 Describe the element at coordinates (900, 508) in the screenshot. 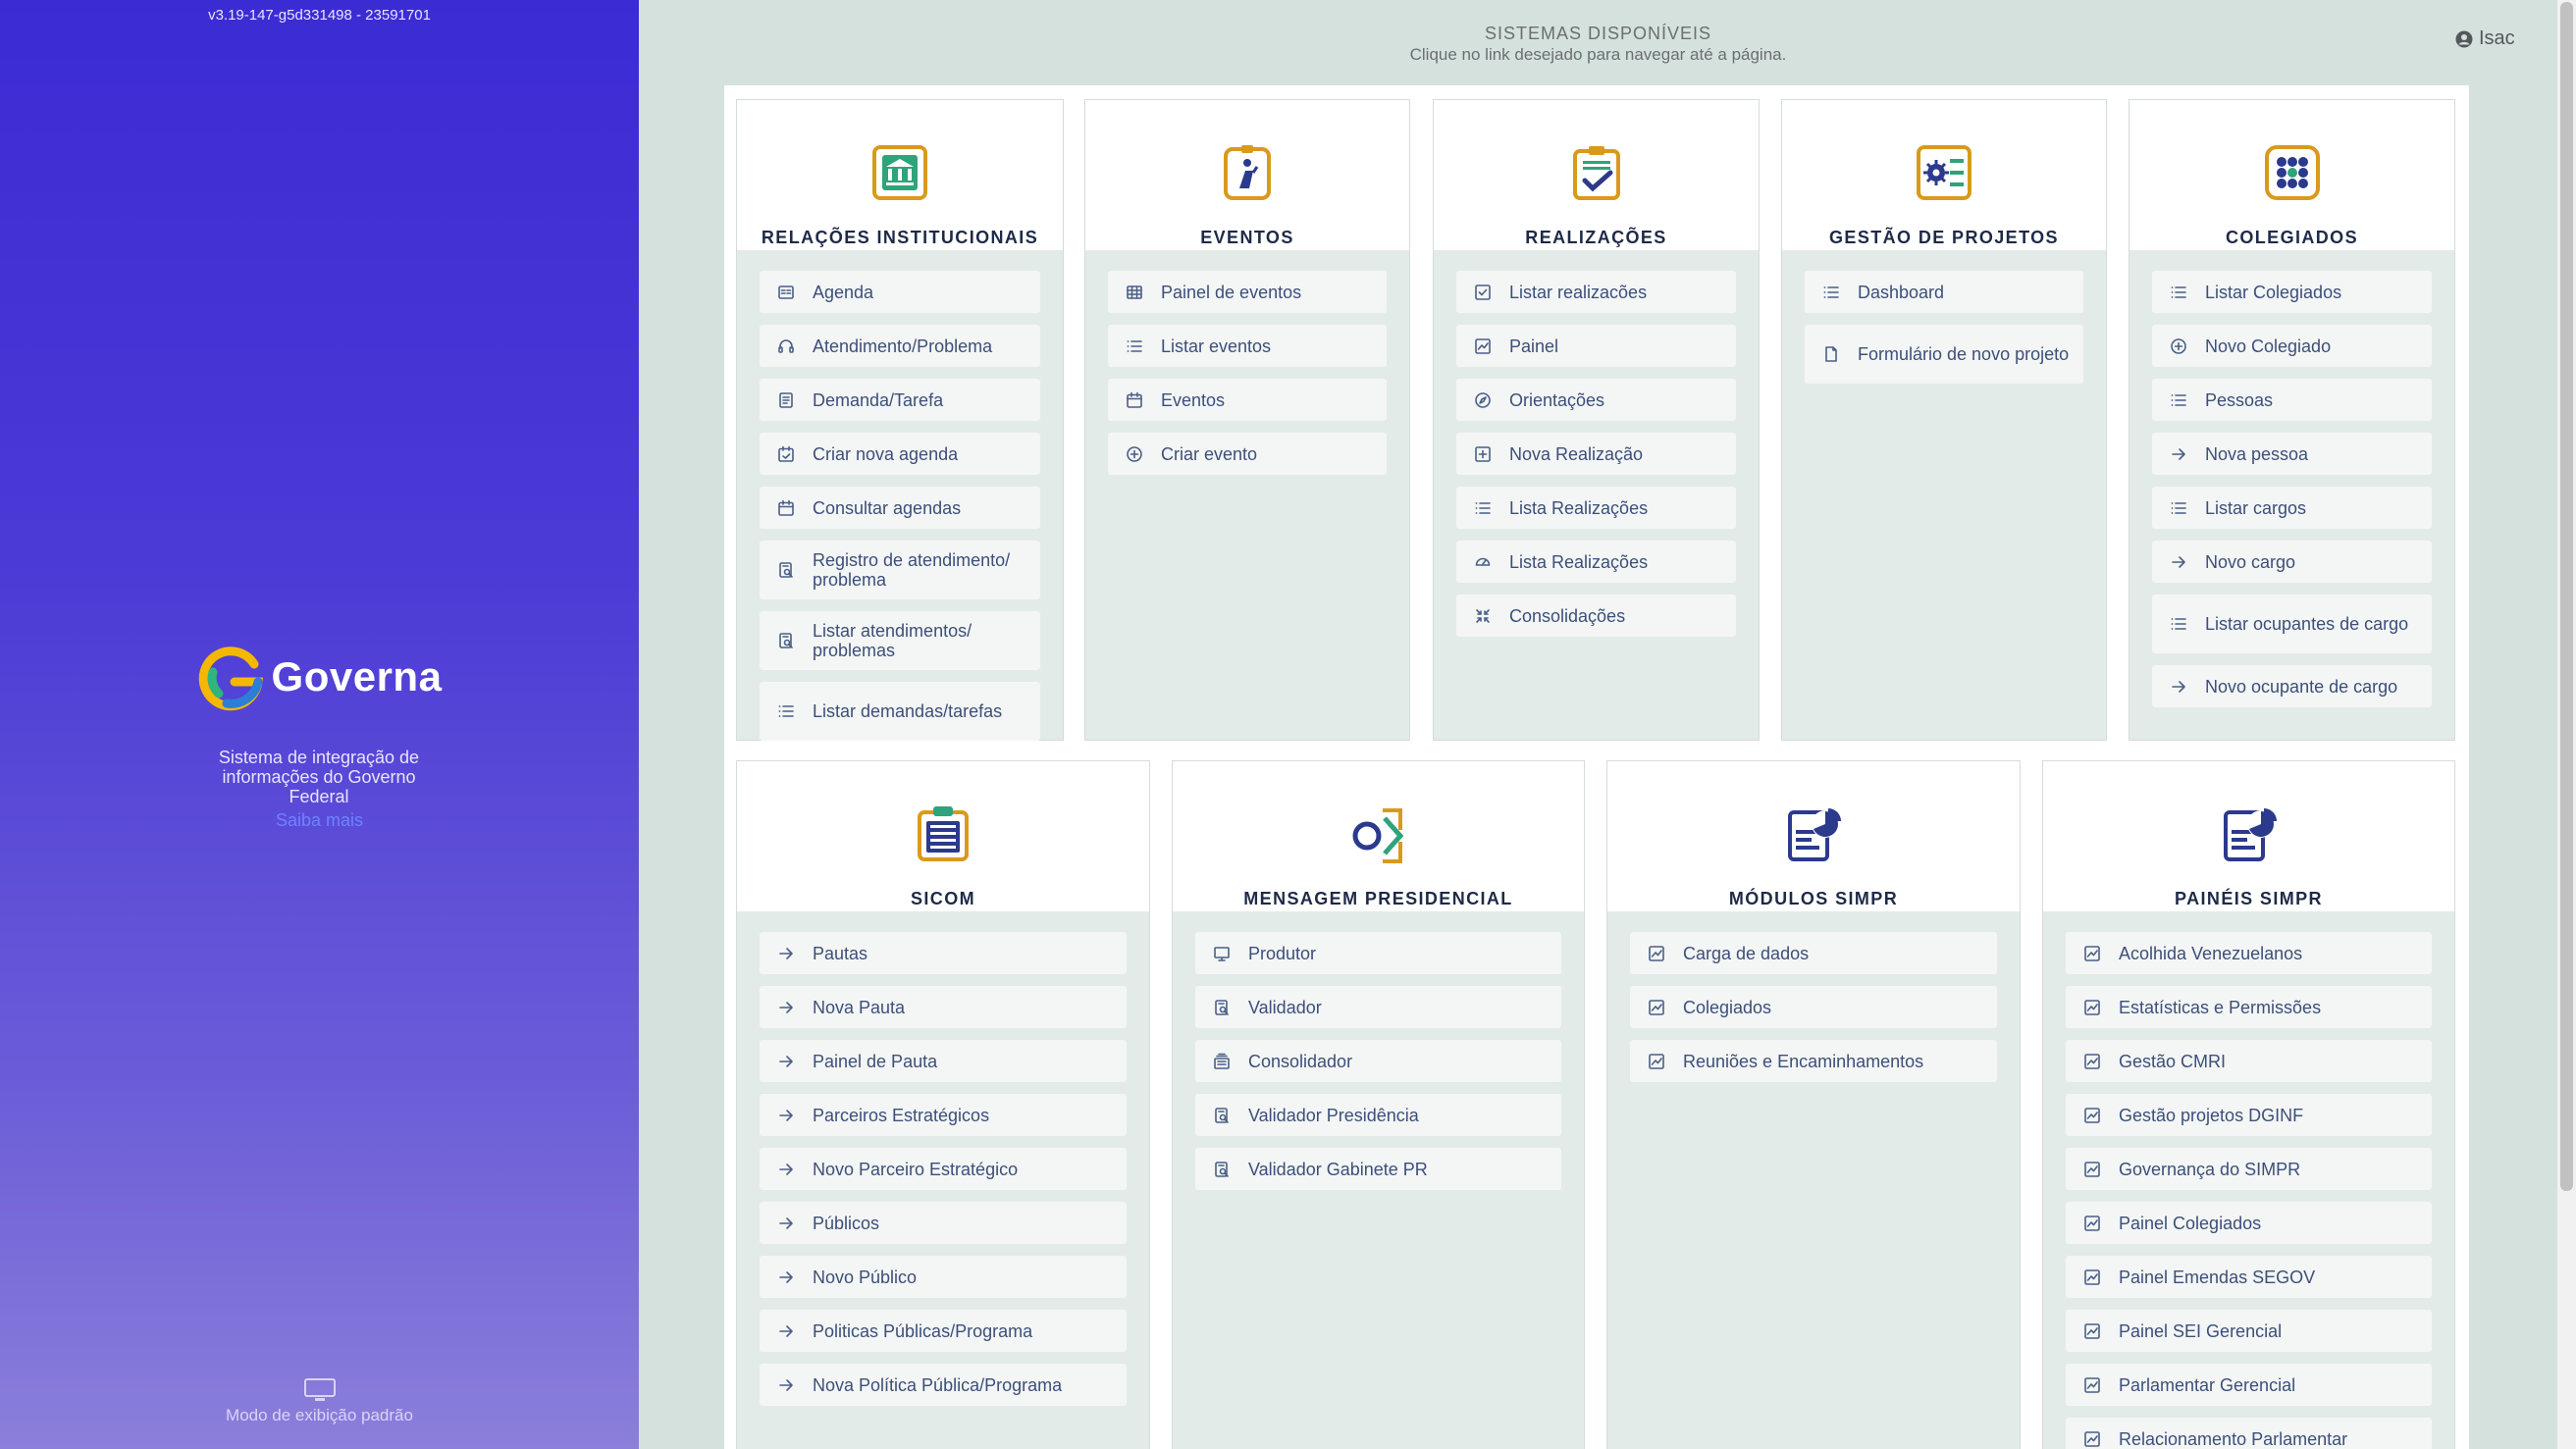

I see `link-consultar-agendas: Consultar agendas` at that location.